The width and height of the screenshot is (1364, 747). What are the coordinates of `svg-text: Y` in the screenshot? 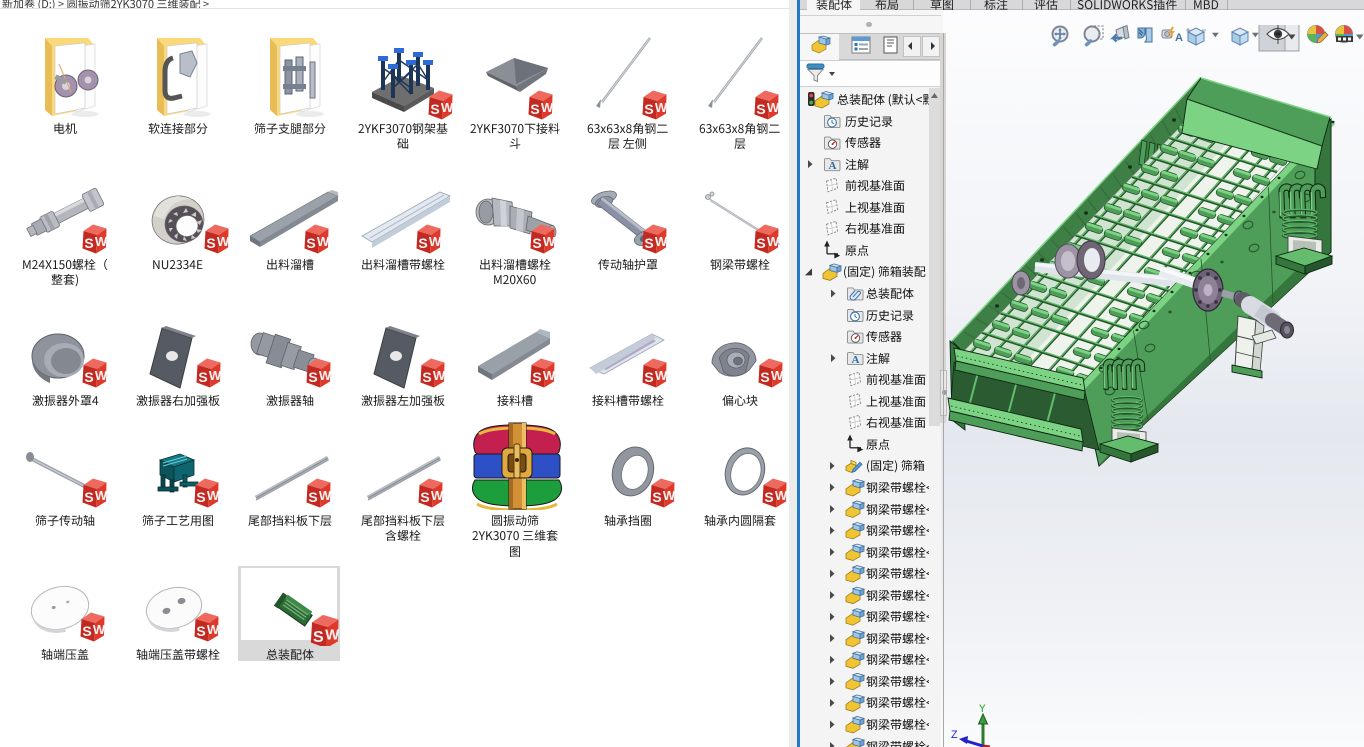 It's located at (982, 710).